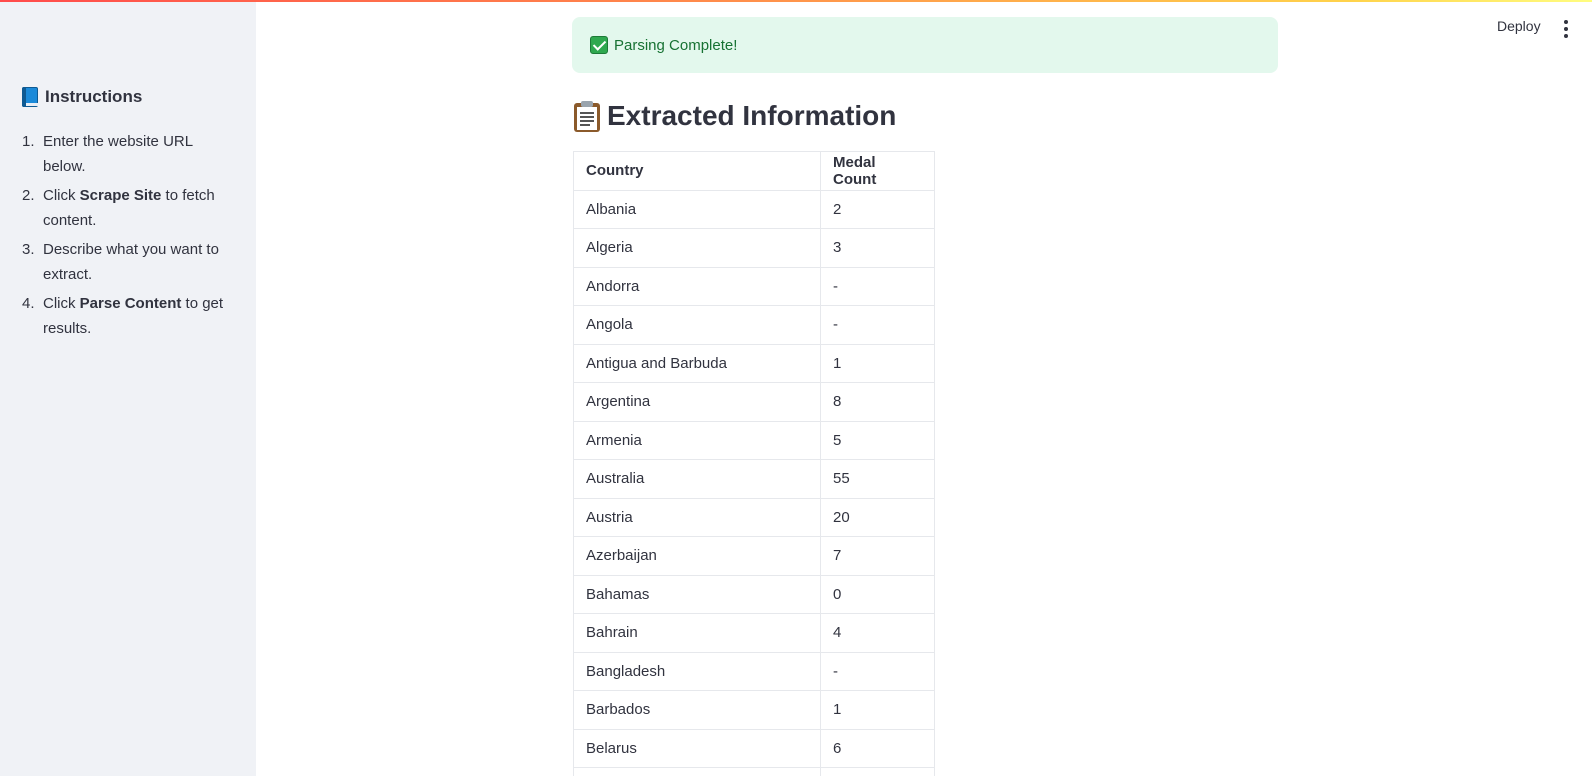 The image size is (1592, 776). What do you see at coordinates (697, 248) in the screenshot?
I see `country-cell: Algeria` at bounding box center [697, 248].